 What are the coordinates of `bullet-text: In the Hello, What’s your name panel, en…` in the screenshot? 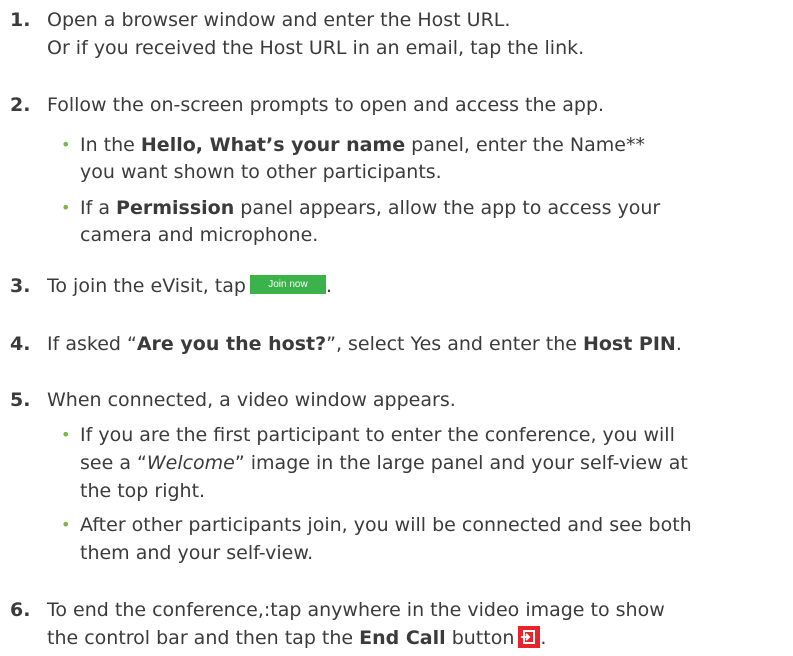 It's located at (362, 145).